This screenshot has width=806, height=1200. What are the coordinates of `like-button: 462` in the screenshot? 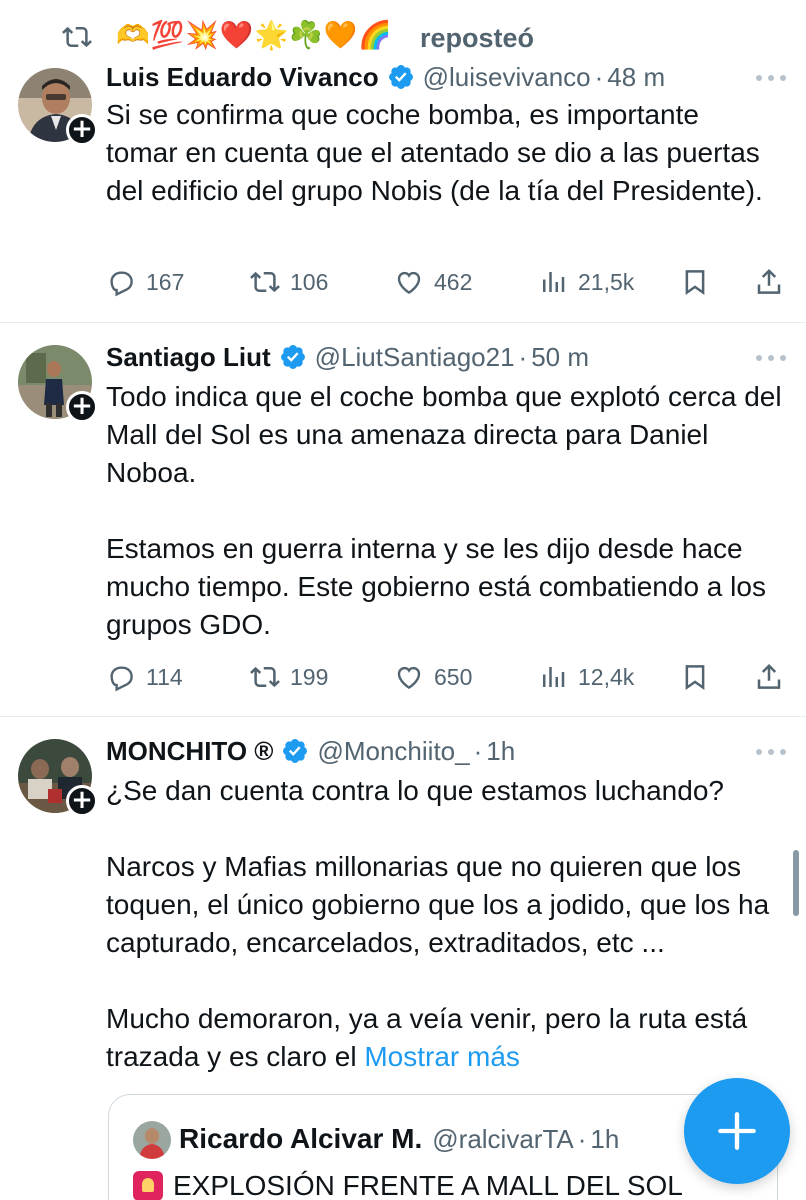 It's located at (433, 282).